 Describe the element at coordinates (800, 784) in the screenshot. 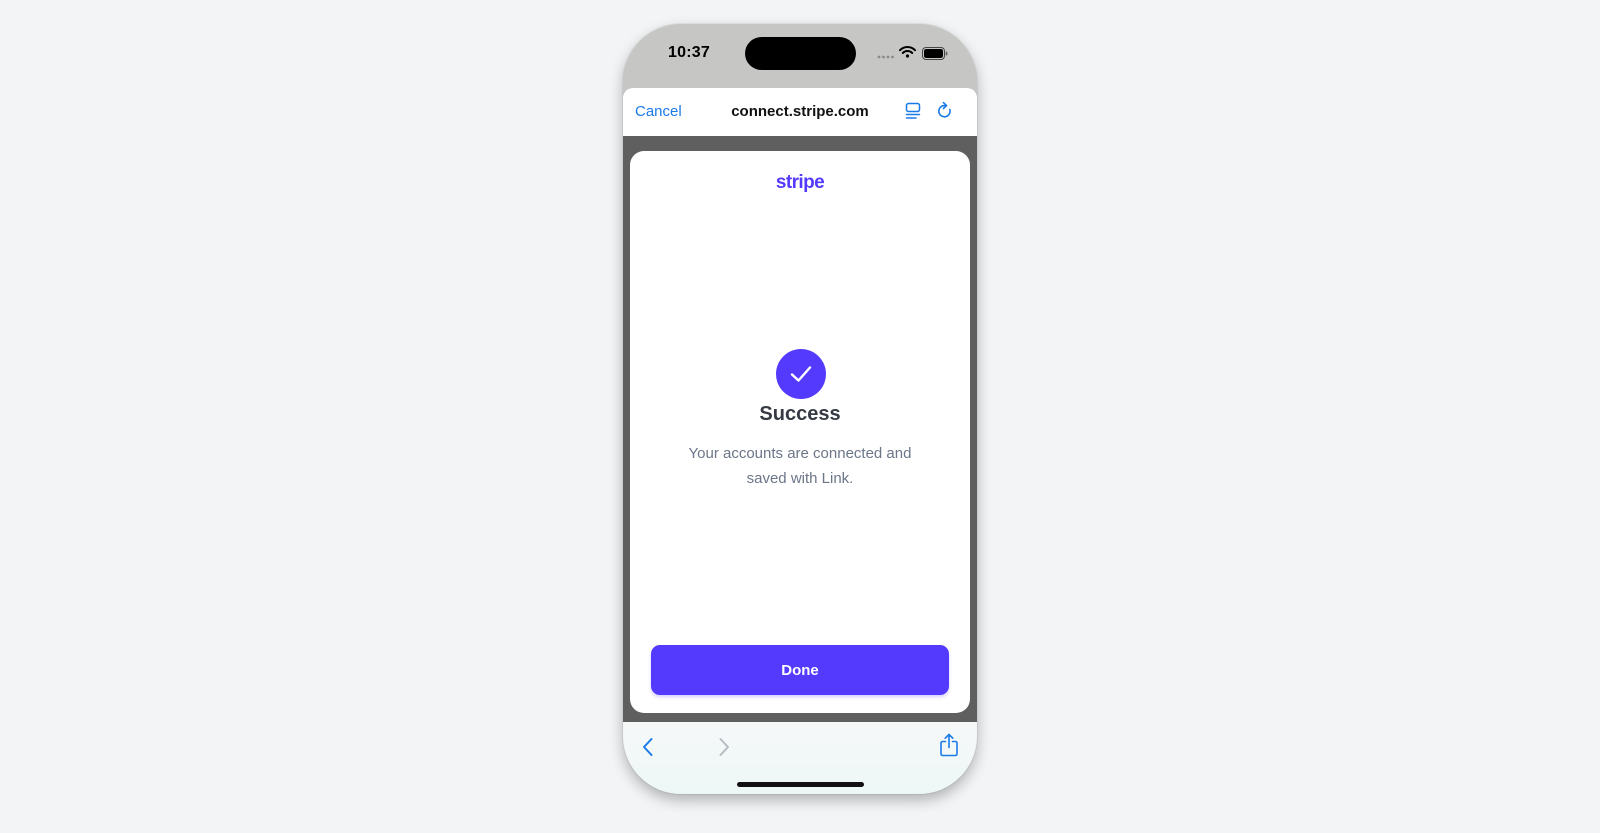

I see `home-indicator` at that location.